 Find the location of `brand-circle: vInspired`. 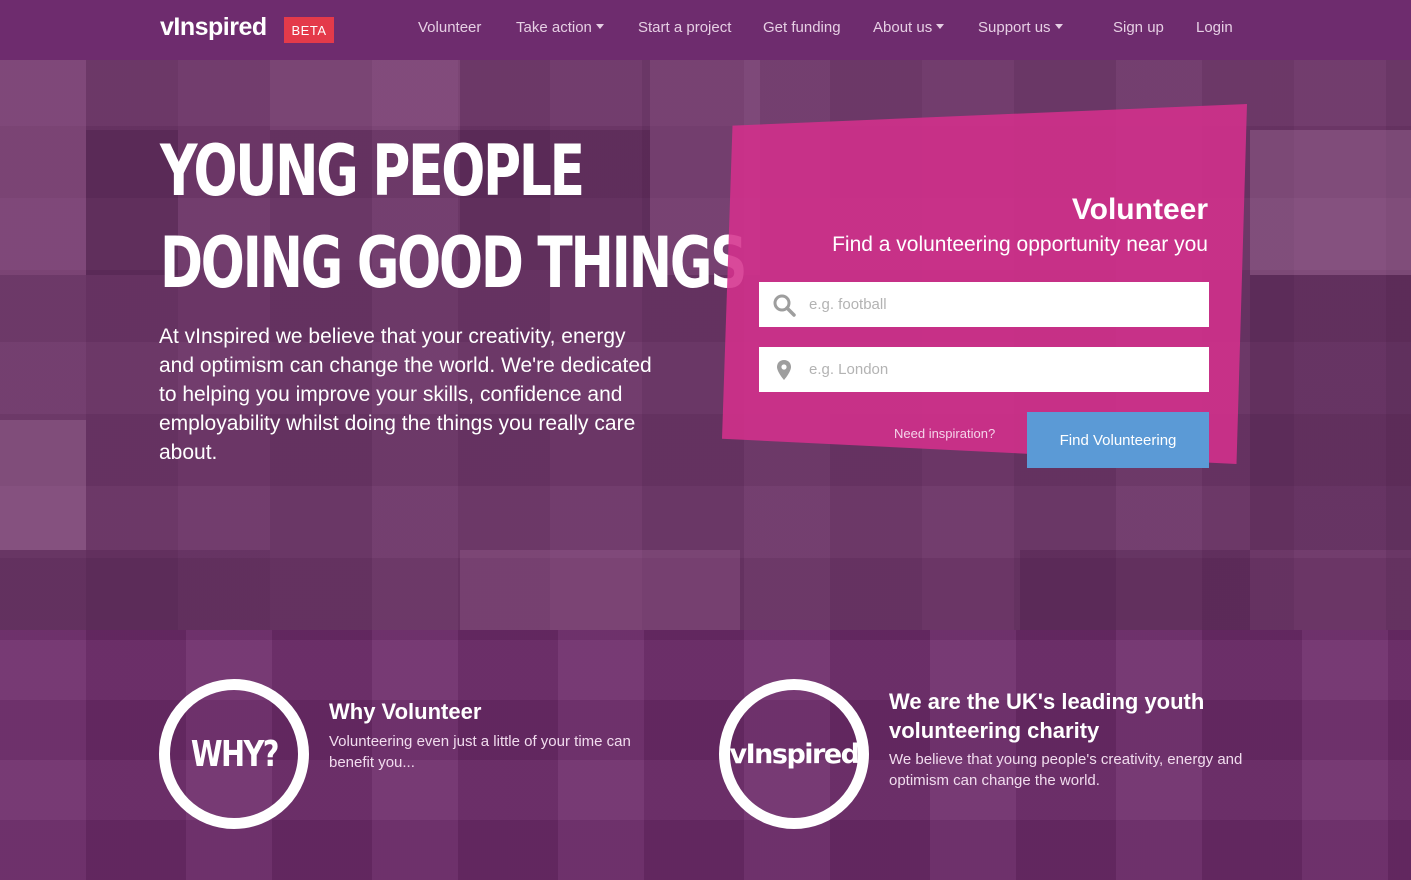

brand-circle: vInspired is located at coordinates (794, 754).